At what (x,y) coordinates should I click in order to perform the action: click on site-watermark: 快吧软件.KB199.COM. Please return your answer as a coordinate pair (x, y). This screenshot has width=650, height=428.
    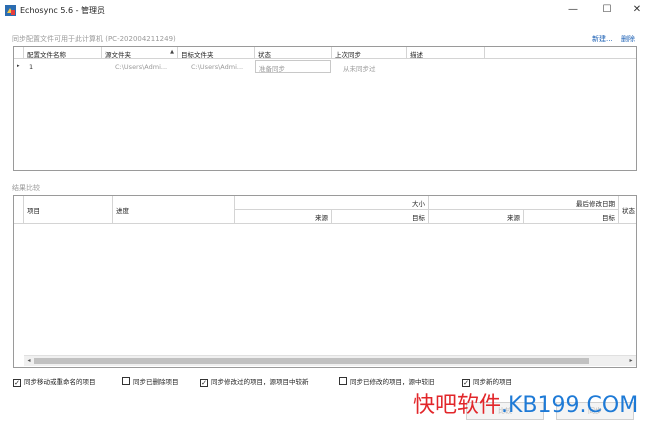
    Looking at the image, I should click on (525, 403).